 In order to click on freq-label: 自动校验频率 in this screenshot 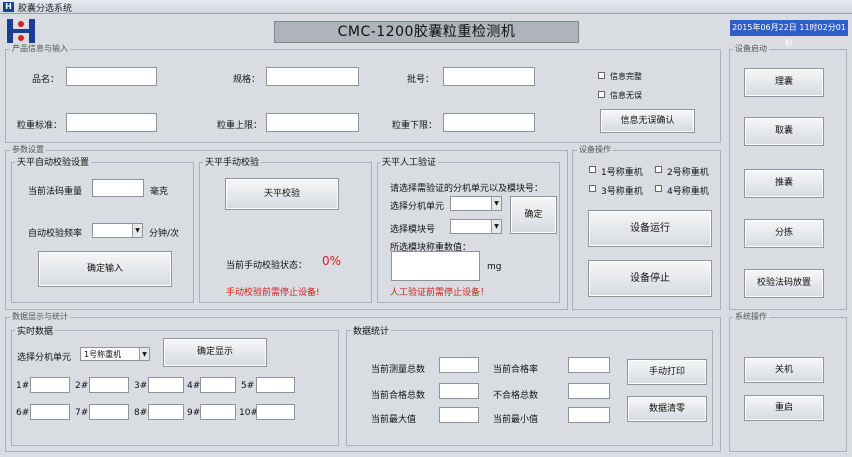, I will do `click(55, 234)`.